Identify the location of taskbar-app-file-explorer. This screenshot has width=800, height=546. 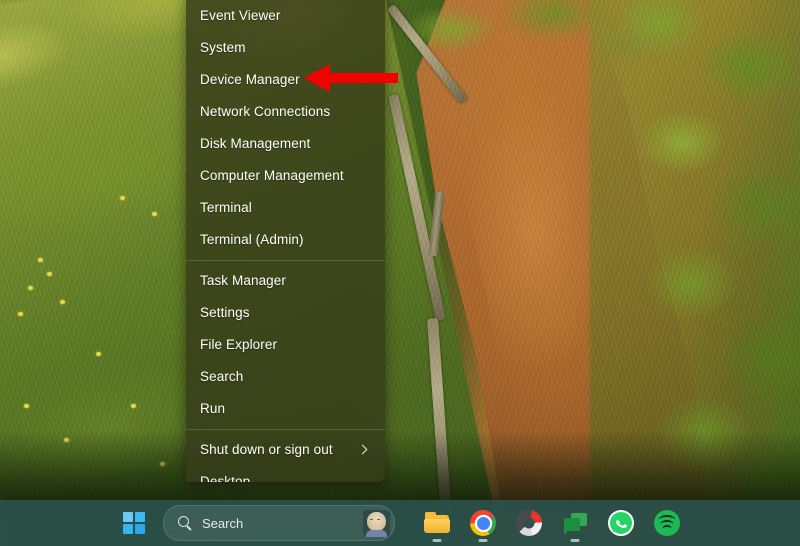
(437, 523).